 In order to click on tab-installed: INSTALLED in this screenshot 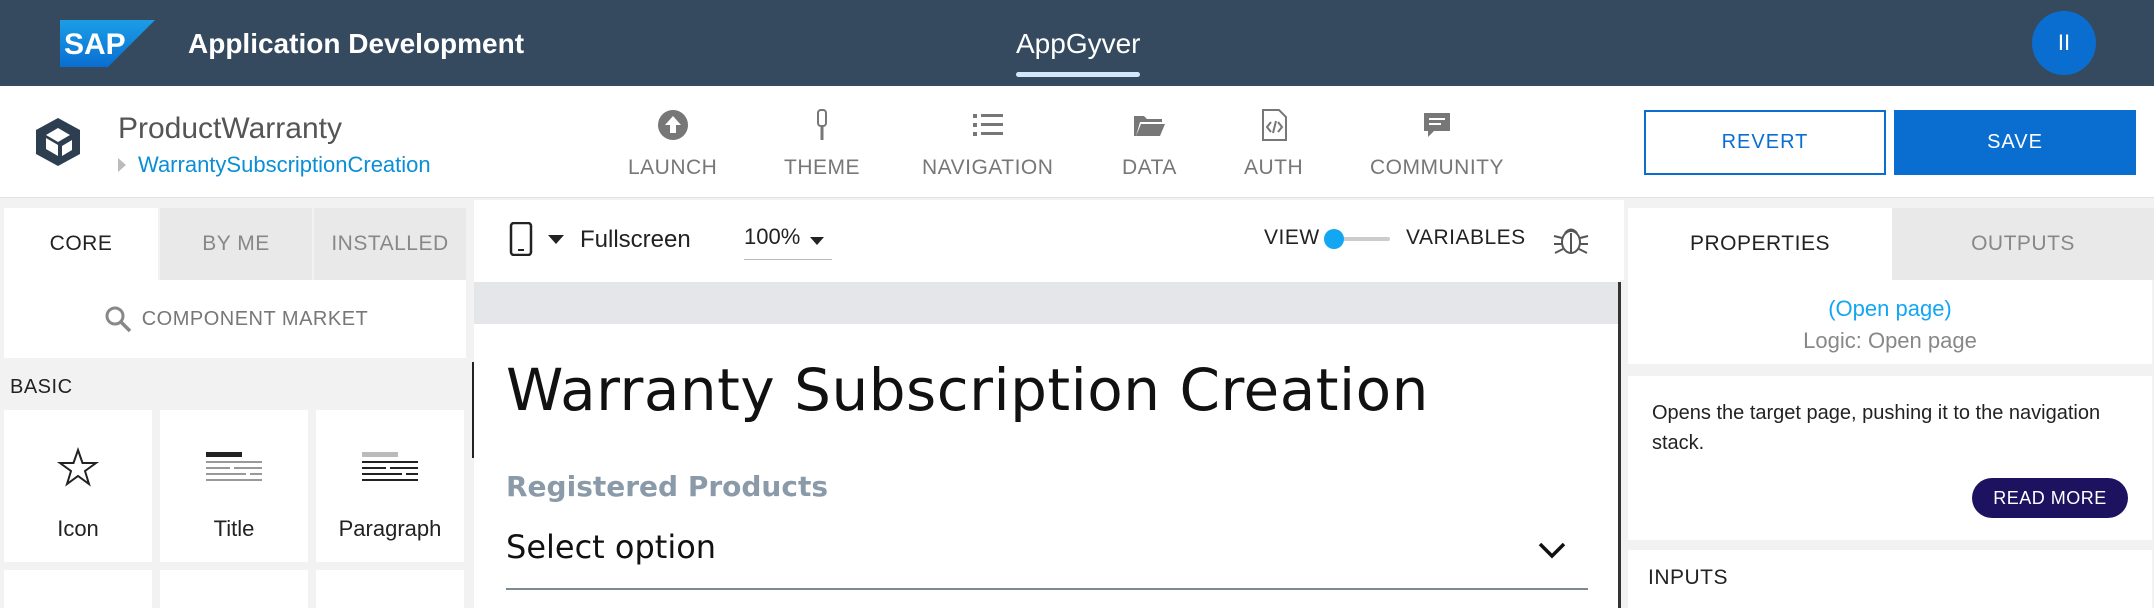, I will do `click(390, 244)`.